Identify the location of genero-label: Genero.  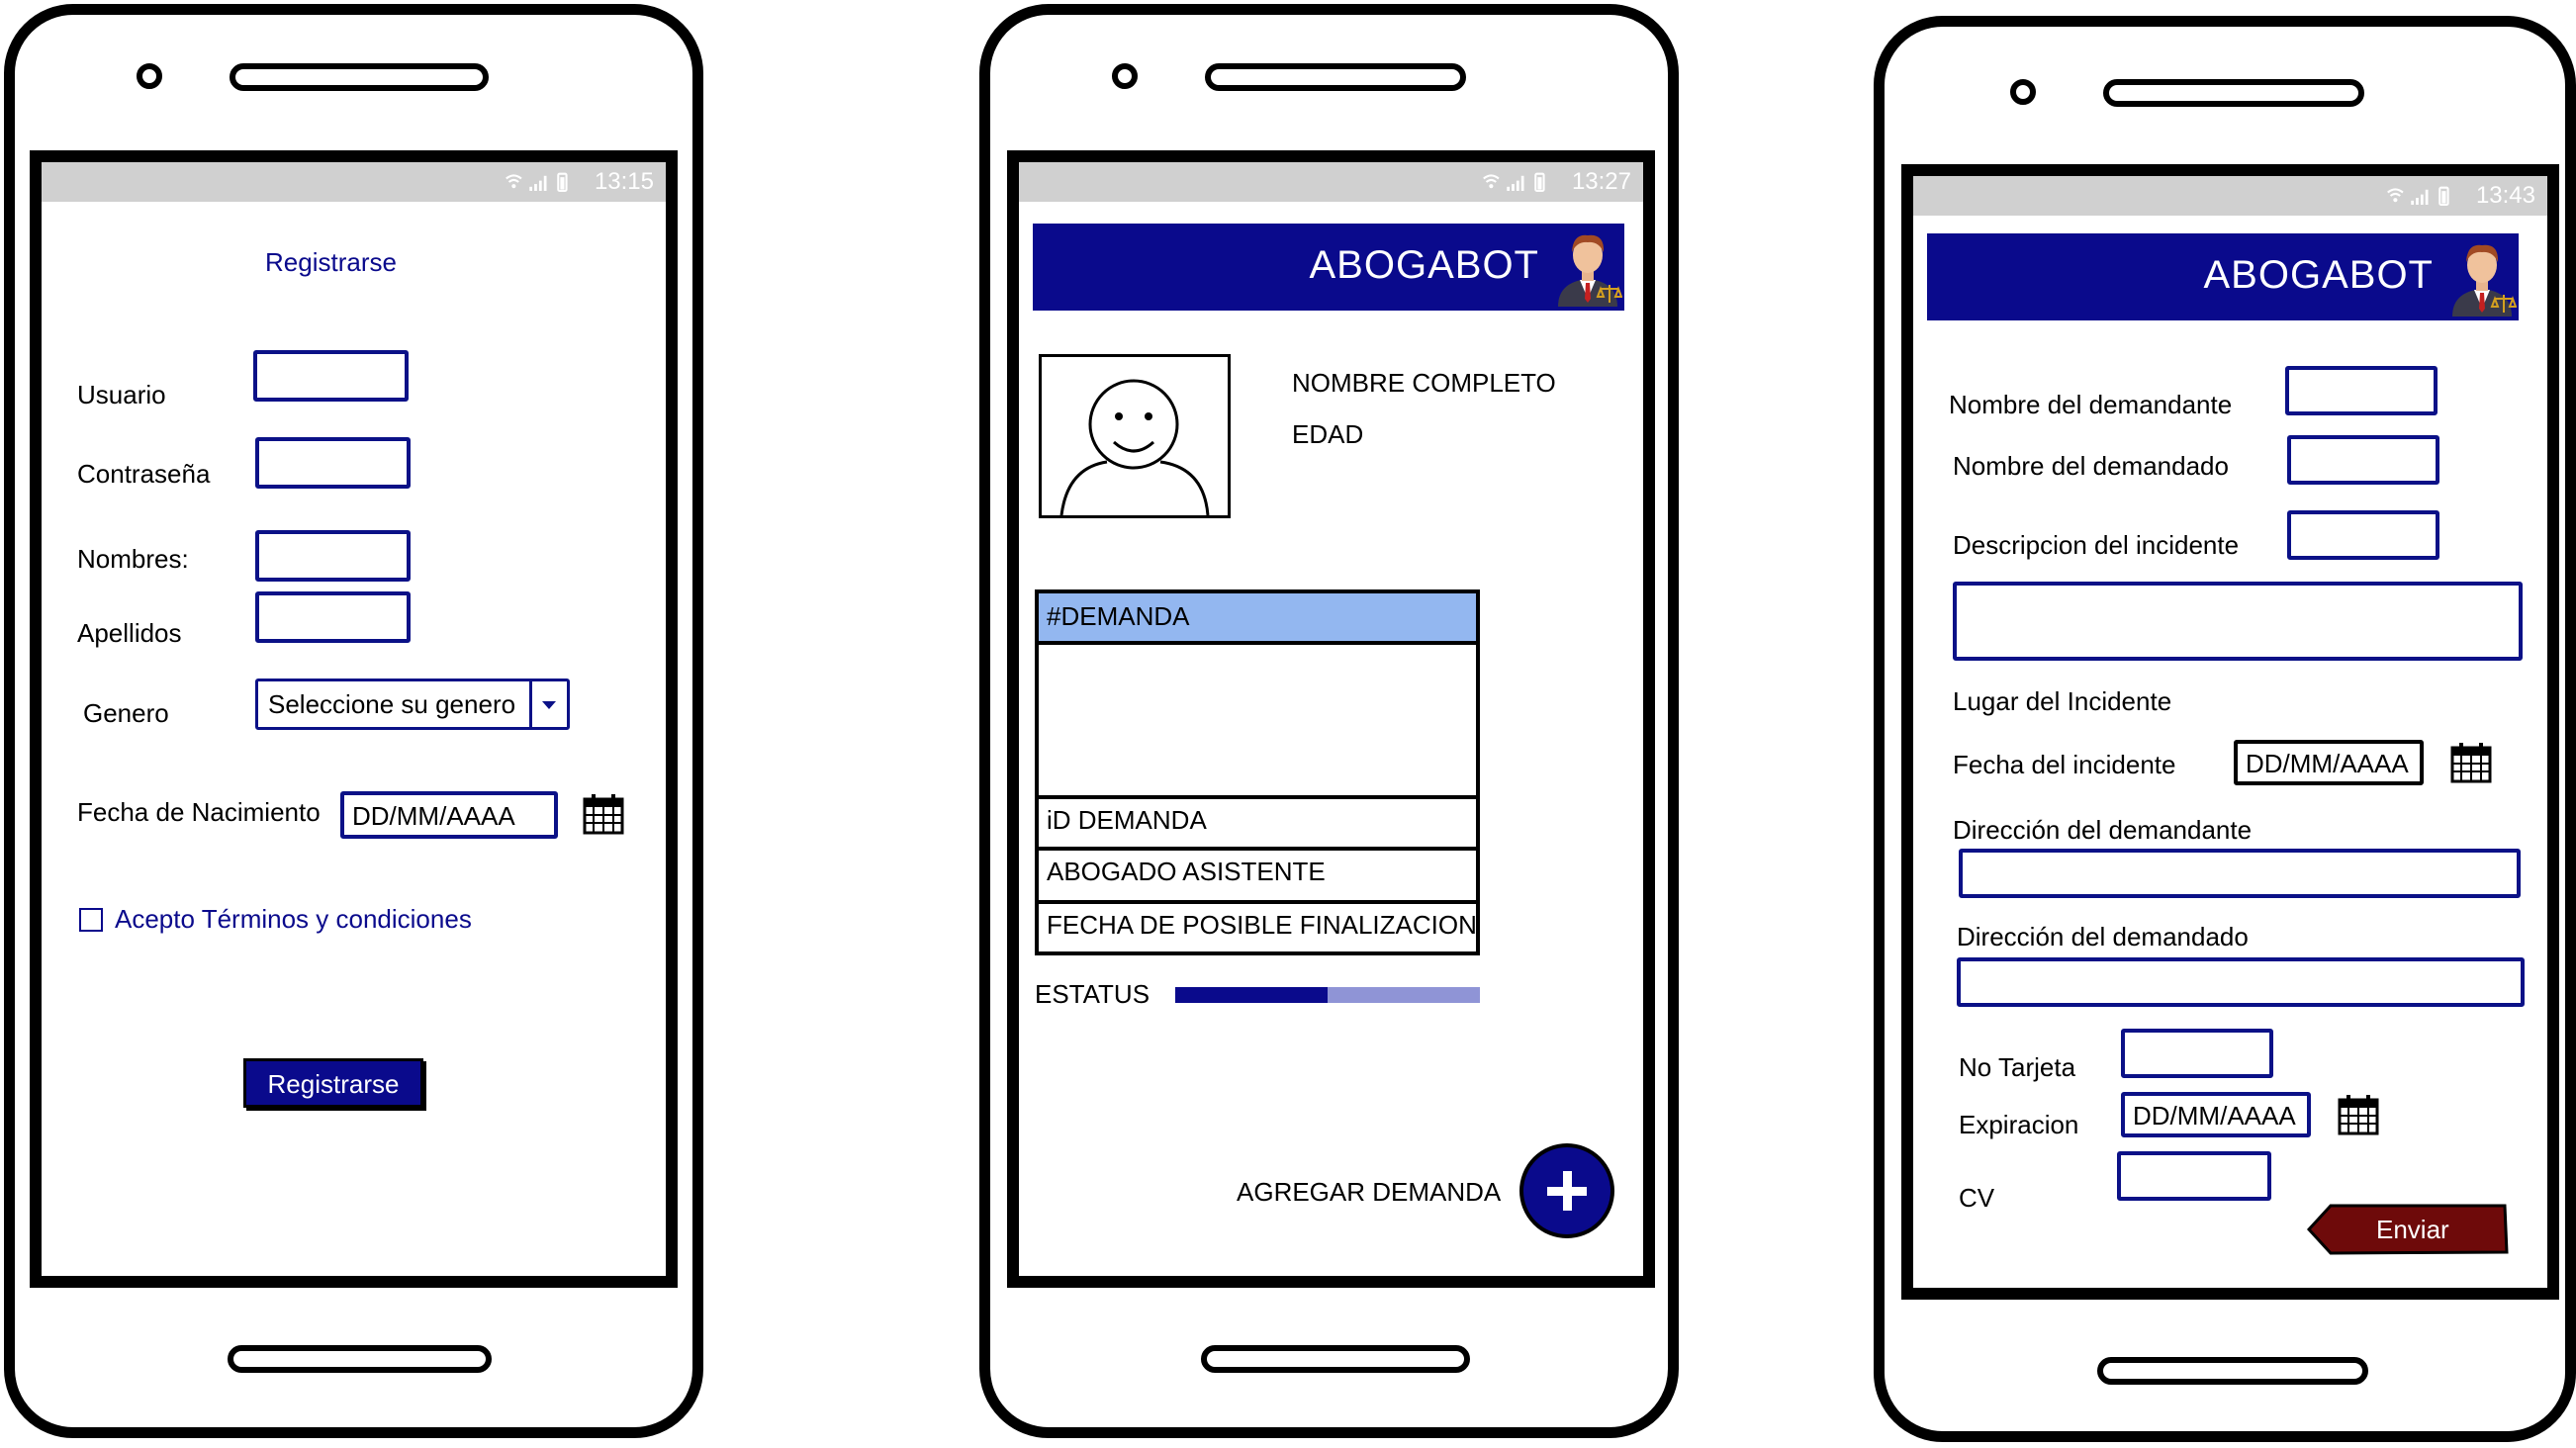
(126, 713).